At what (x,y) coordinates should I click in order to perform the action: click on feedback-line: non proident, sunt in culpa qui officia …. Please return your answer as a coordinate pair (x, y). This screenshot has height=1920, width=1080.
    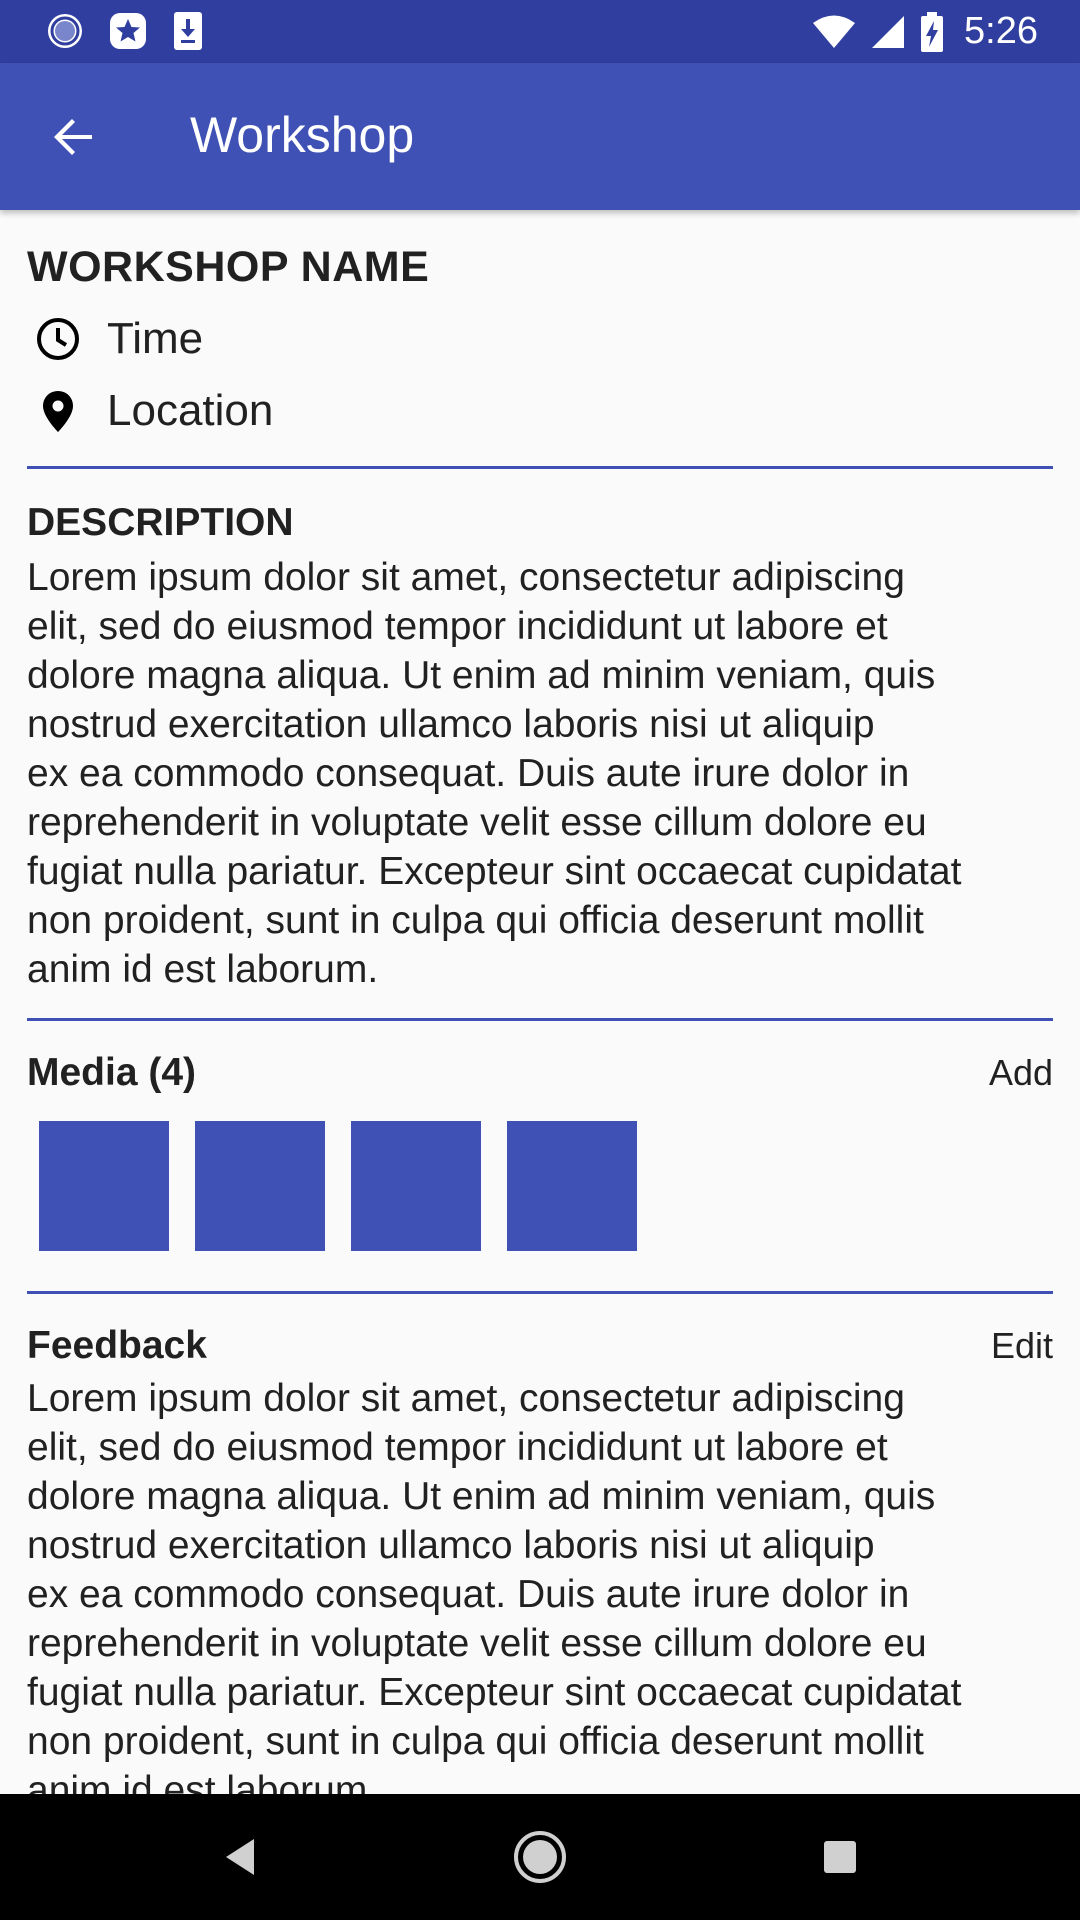
    Looking at the image, I should click on (475, 1741).